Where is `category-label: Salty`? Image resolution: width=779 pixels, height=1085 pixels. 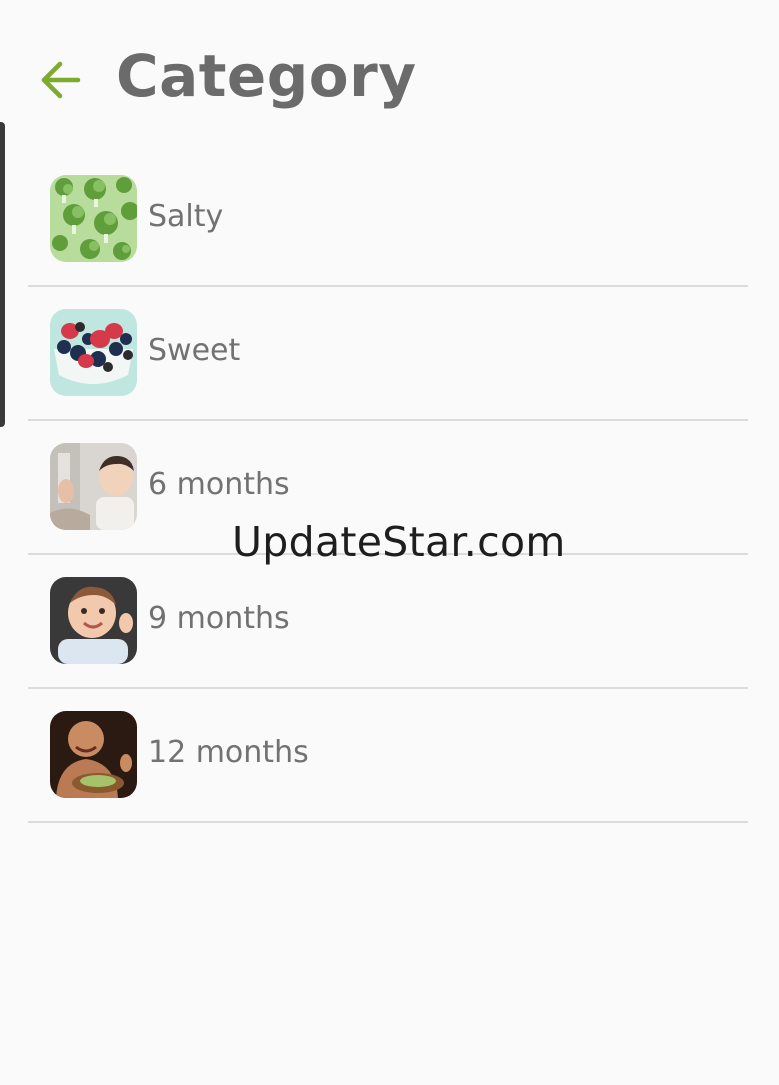
category-label: Salty is located at coordinates (186, 216).